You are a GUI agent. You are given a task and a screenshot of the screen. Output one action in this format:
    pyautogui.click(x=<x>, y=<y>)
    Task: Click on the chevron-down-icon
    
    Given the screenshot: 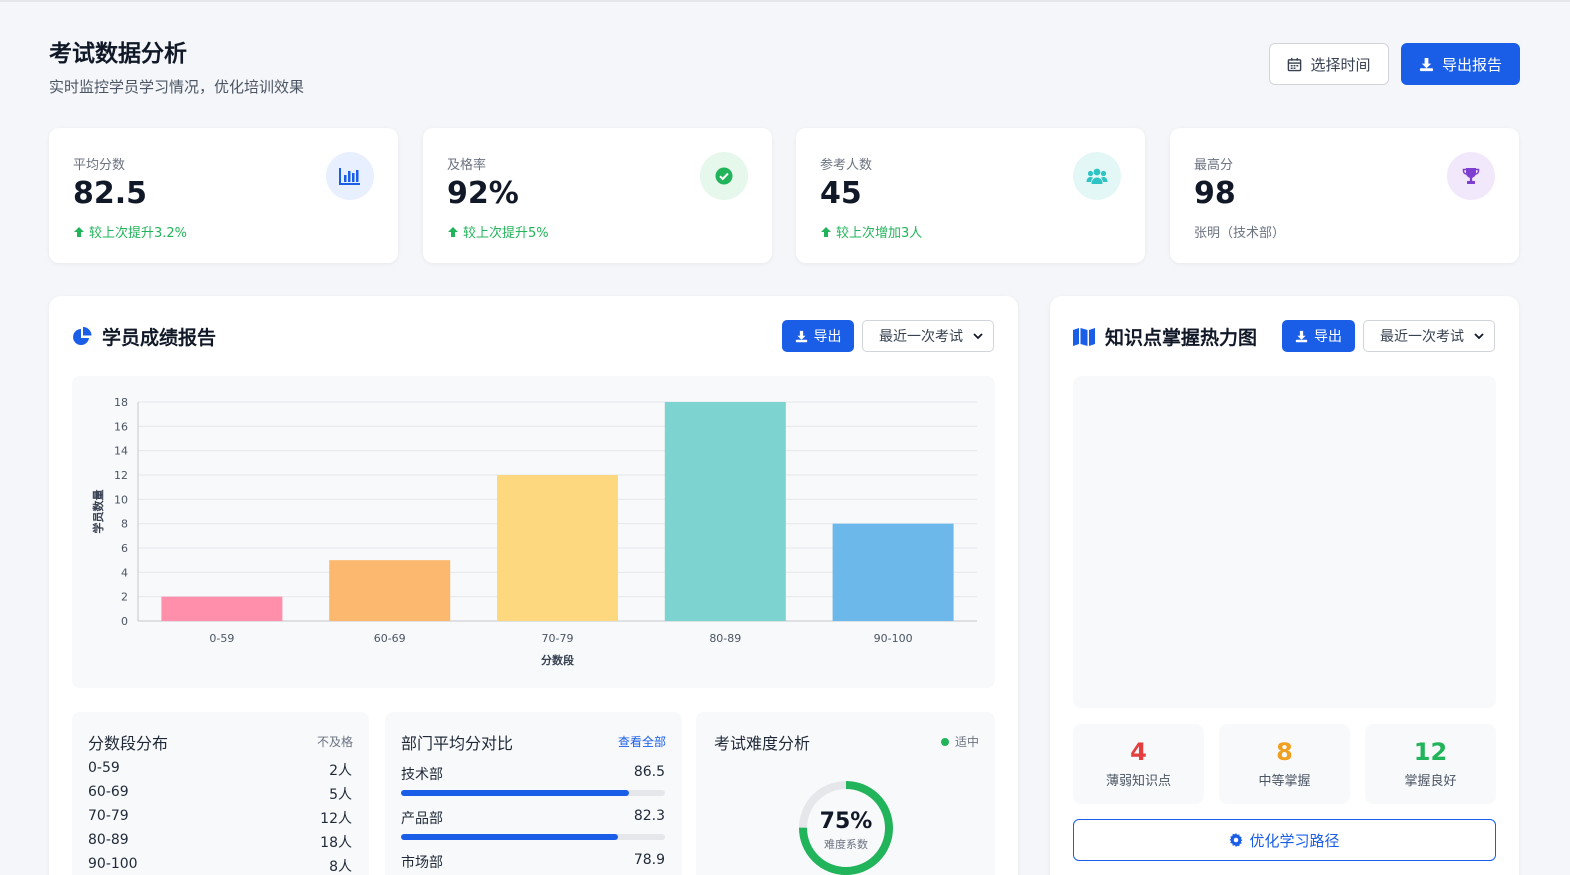 What is the action you would take?
    pyautogui.click(x=1479, y=336)
    